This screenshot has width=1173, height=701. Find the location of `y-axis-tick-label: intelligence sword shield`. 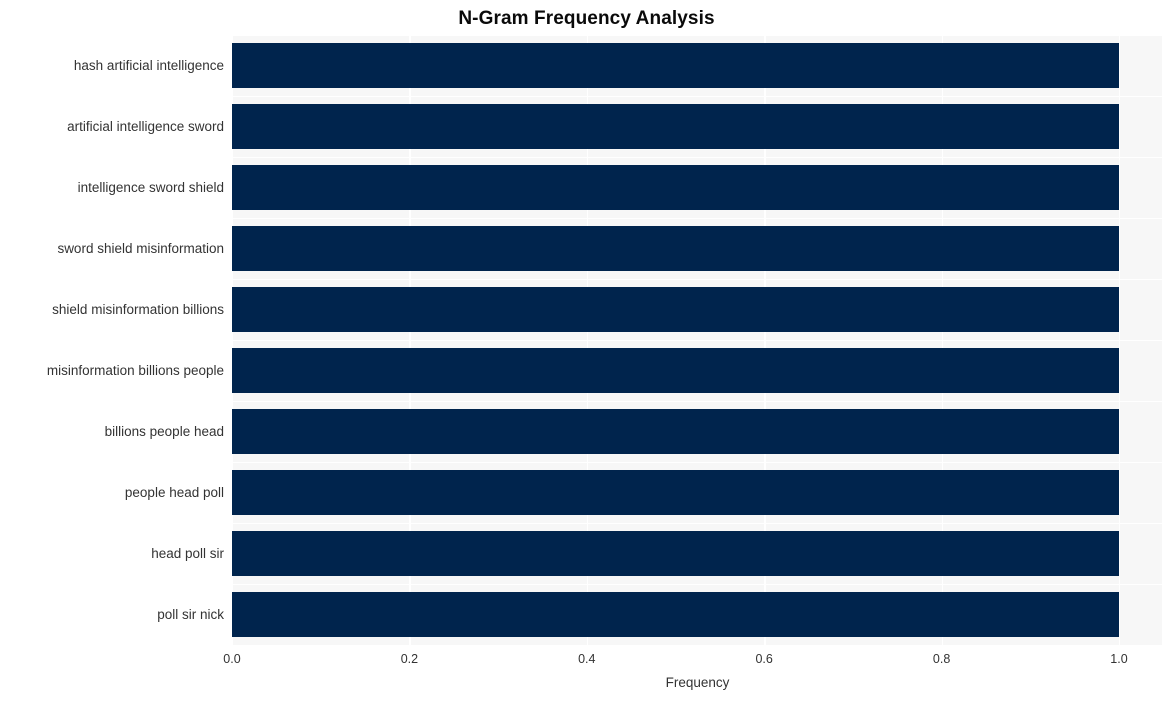

y-axis-tick-label: intelligence sword shield is located at coordinates (150, 187).